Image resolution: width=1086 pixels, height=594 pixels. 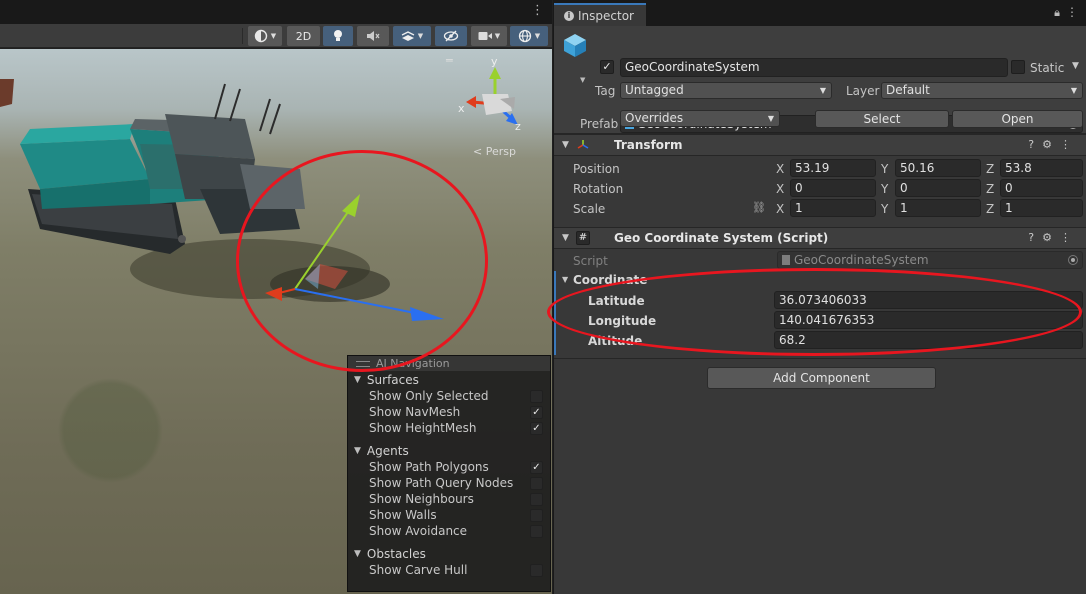 What do you see at coordinates (363, 363) in the screenshot?
I see `drag-handle-icon` at bounding box center [363, 363].